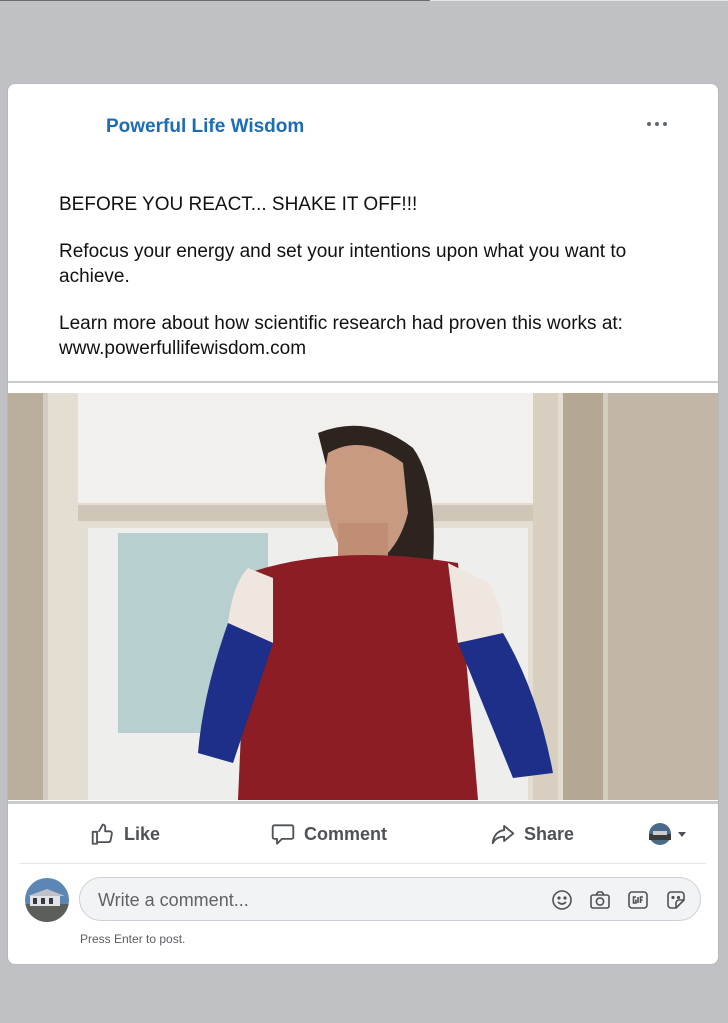 The width and height of the screenshot is (728, 1023). What do you see at coordinates (346, 833) in the screenshot?
I see `comment-label: Comment` at bounding box center [346, 833].